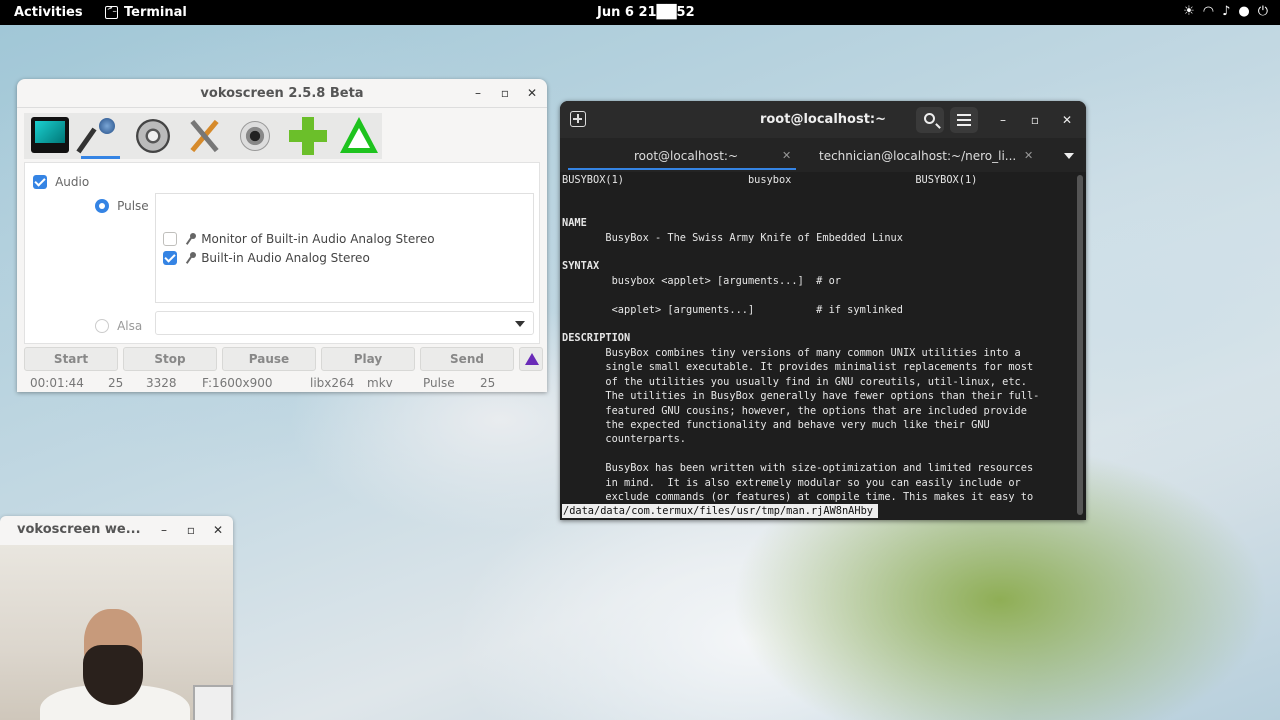  Describe the element at coordinates (116, 383) in the screenshot. I see `status-fps: 25` at that location.